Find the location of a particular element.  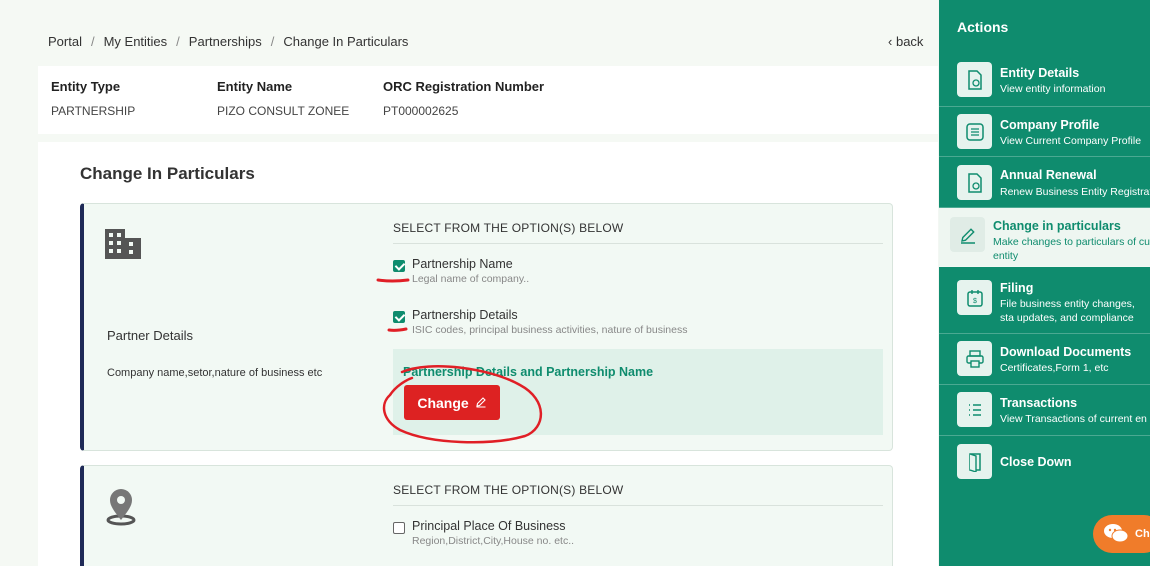

panel-title: Partner Details is located at coordinates (150, 335).